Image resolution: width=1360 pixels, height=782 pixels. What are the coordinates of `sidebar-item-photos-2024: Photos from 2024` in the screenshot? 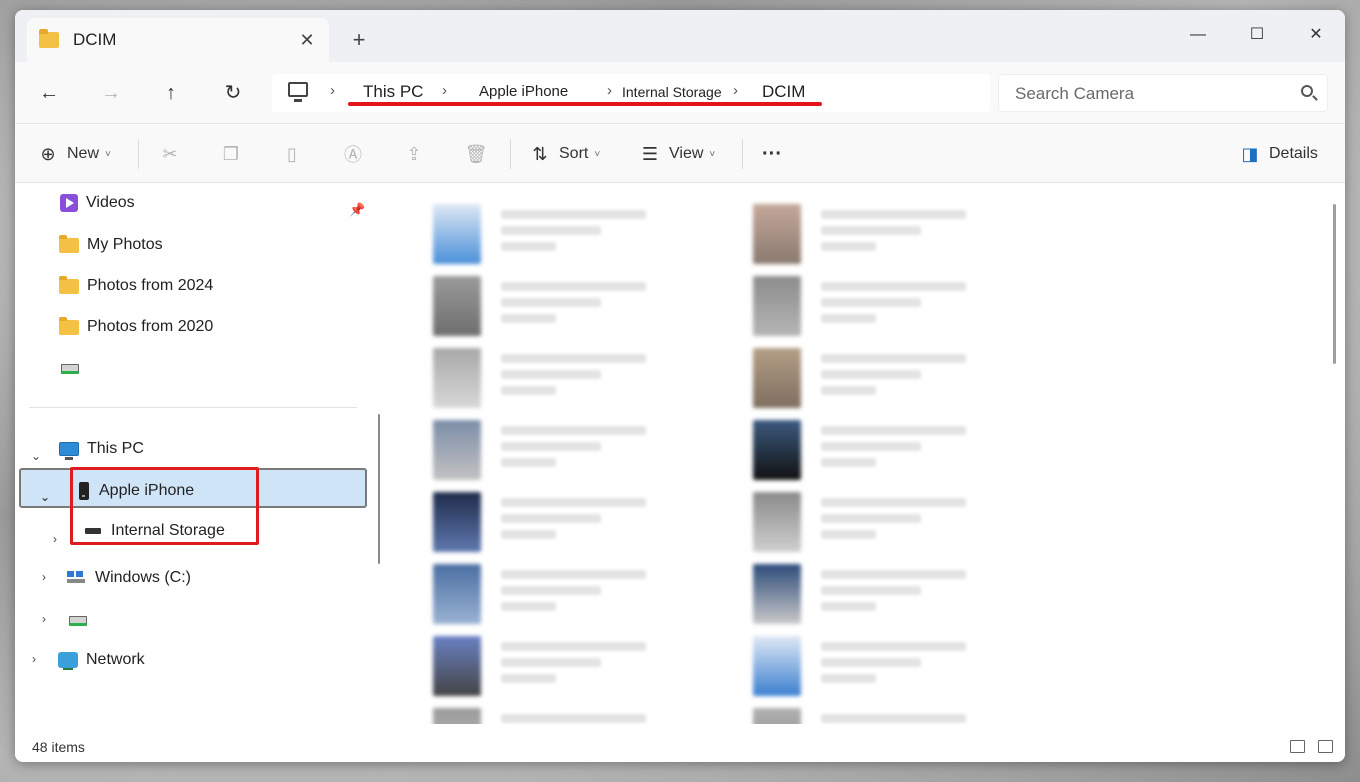 It's located at (136, 285).